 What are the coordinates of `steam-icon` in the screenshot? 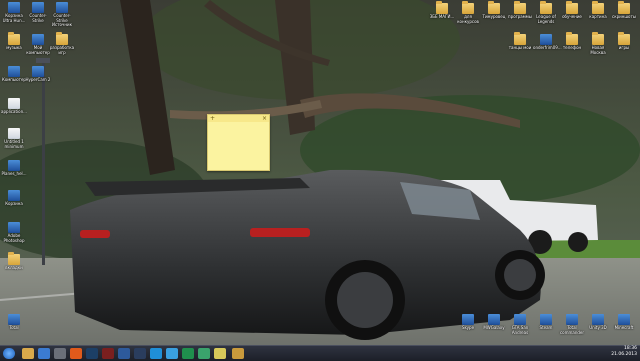 It's located at (546, 319).